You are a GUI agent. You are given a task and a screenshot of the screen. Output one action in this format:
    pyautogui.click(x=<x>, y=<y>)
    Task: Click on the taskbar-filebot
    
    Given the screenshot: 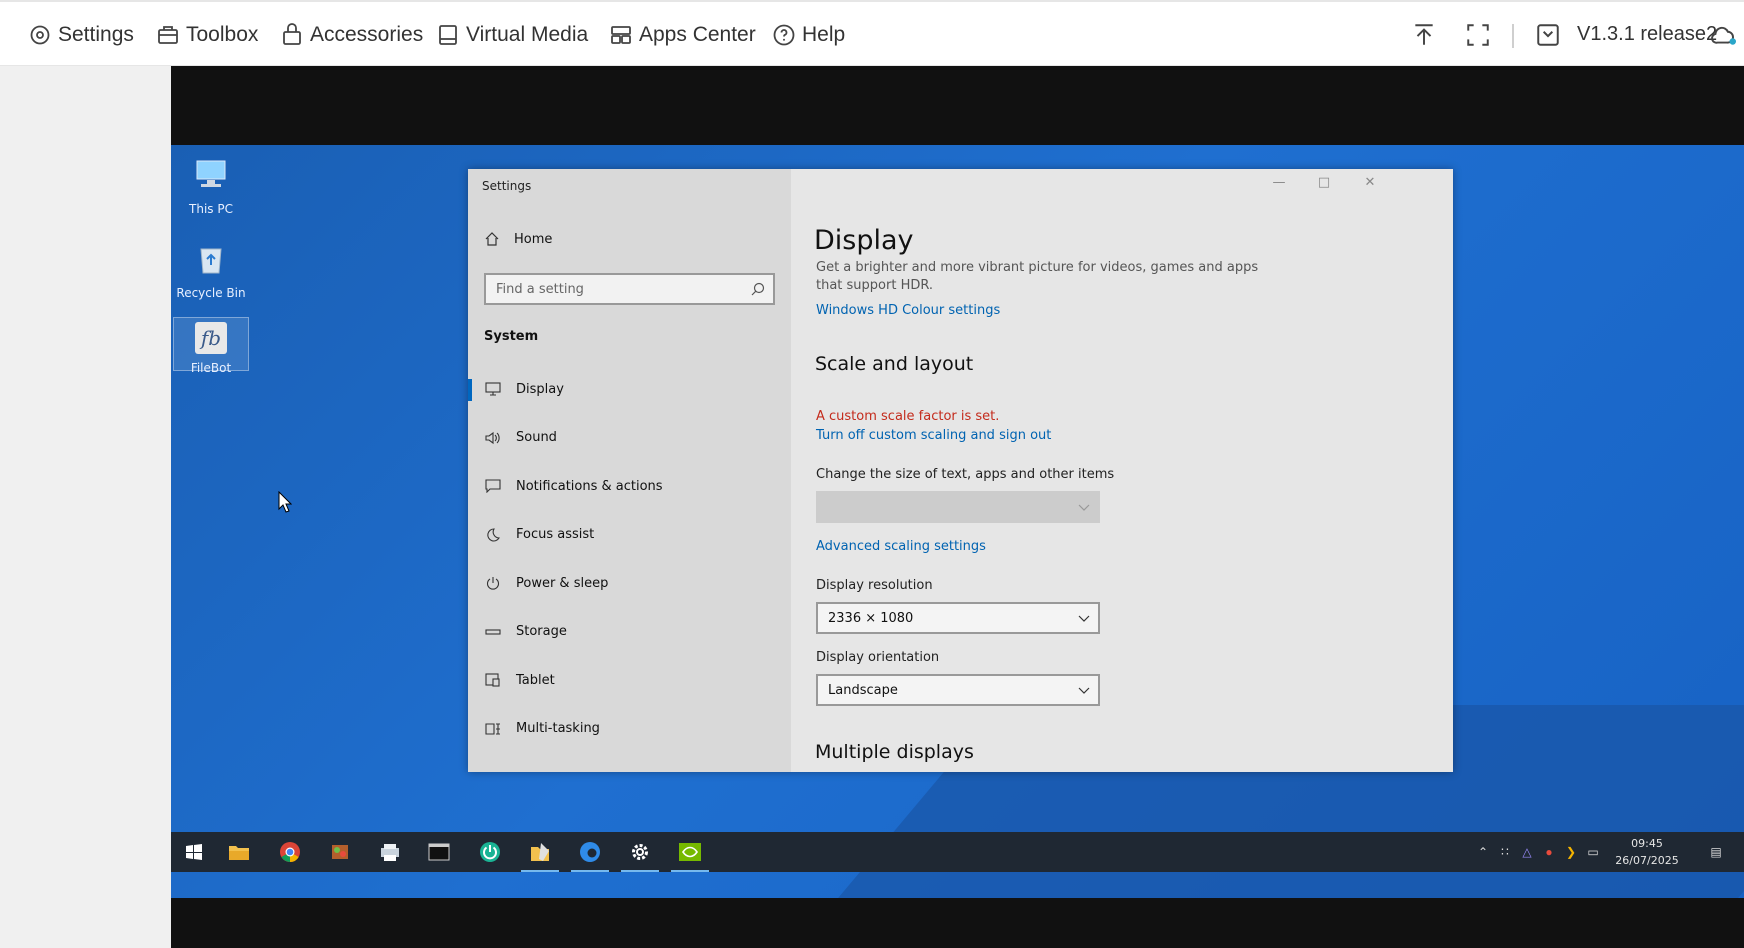 What is the action you would take?
    pyautogui.click(x=540, y=852)
    